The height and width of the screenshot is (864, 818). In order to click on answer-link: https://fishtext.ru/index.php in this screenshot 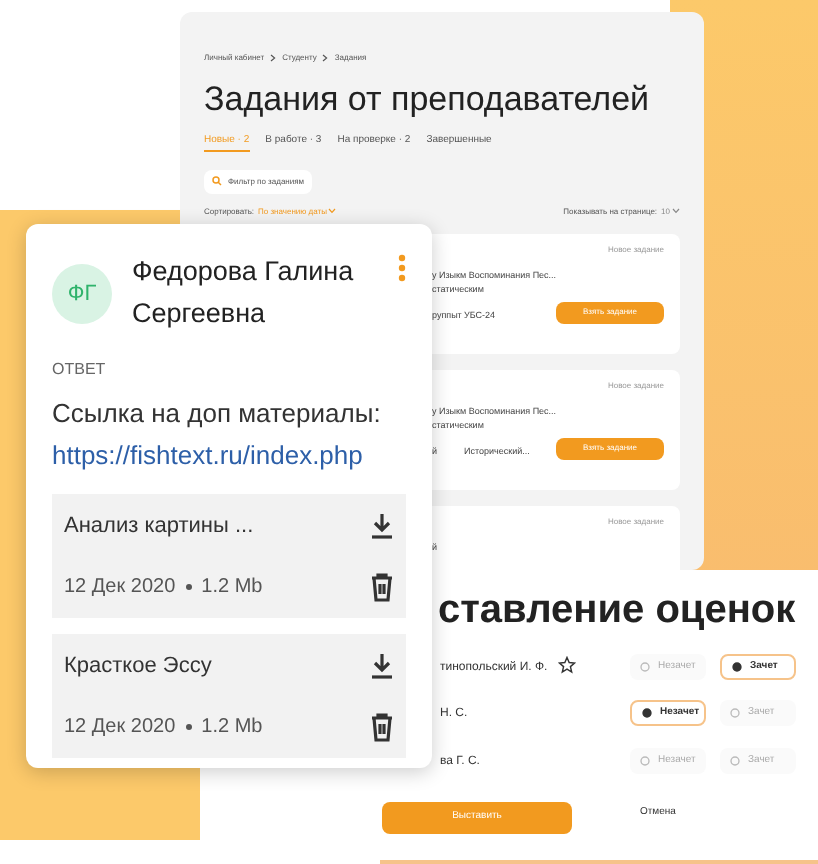, I will do `click(229, 454)`.